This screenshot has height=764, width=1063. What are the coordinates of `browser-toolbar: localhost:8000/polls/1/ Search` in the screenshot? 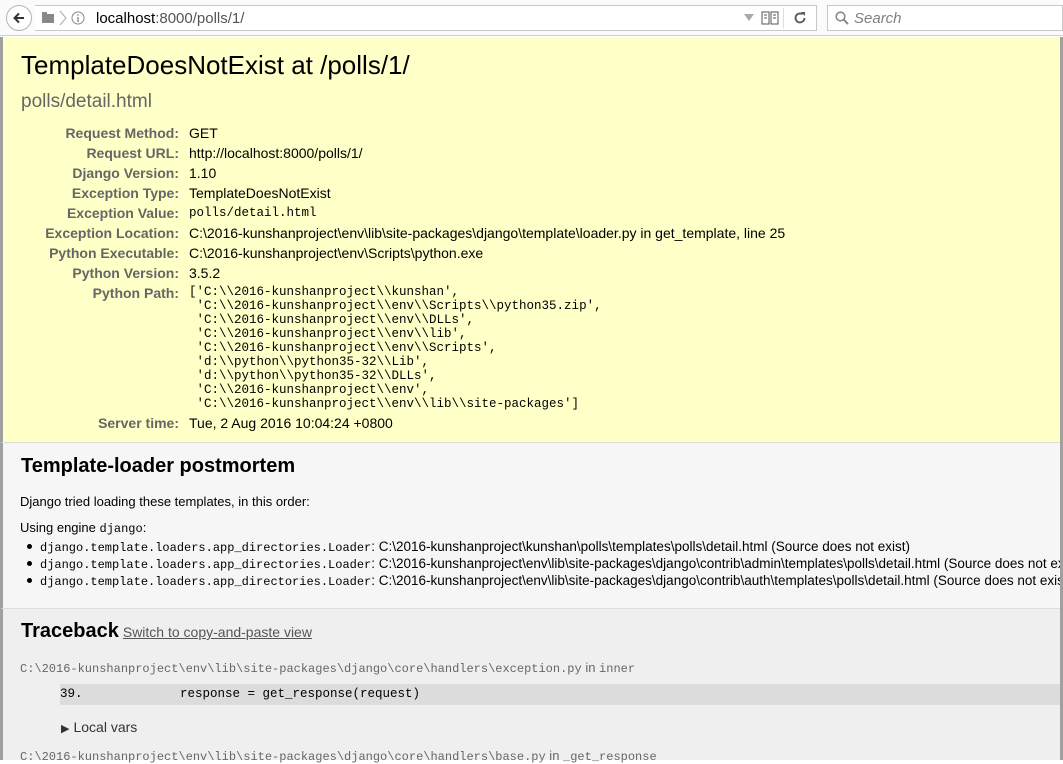 It's located at (531, 18).